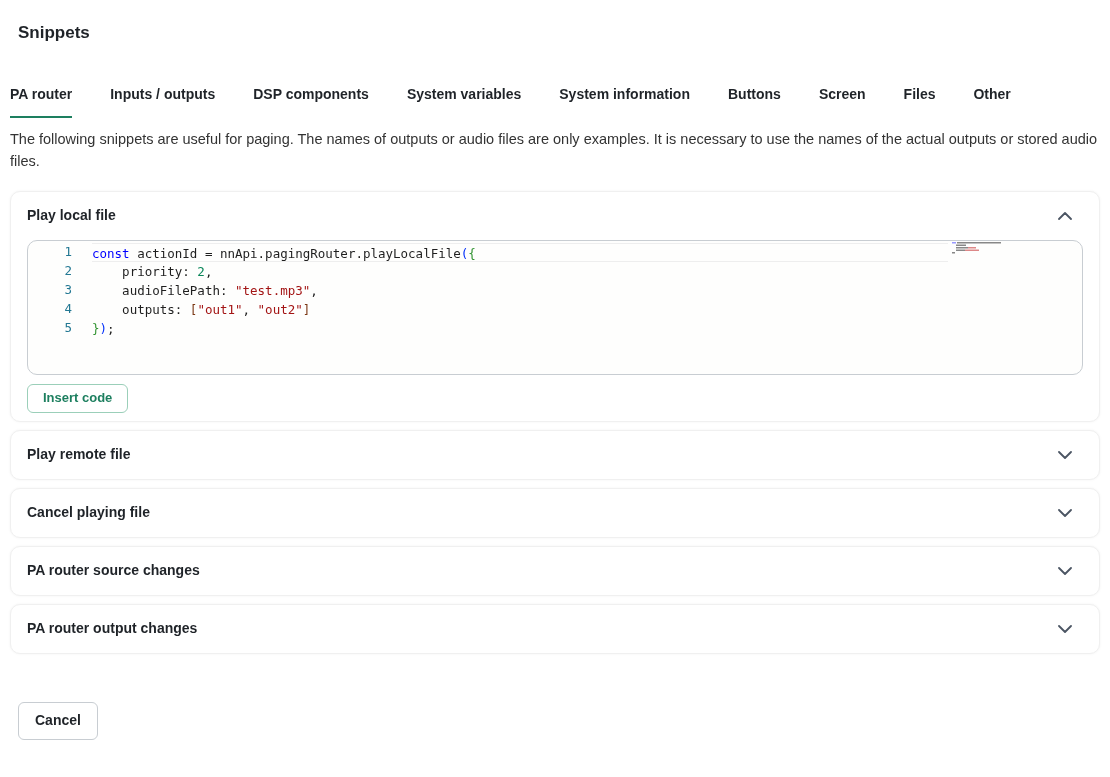 This screenshot has height=777, width=1110. Describe the element at coordinates (754, 100) in the screenshot. I see `tab: Buttons` at that location.